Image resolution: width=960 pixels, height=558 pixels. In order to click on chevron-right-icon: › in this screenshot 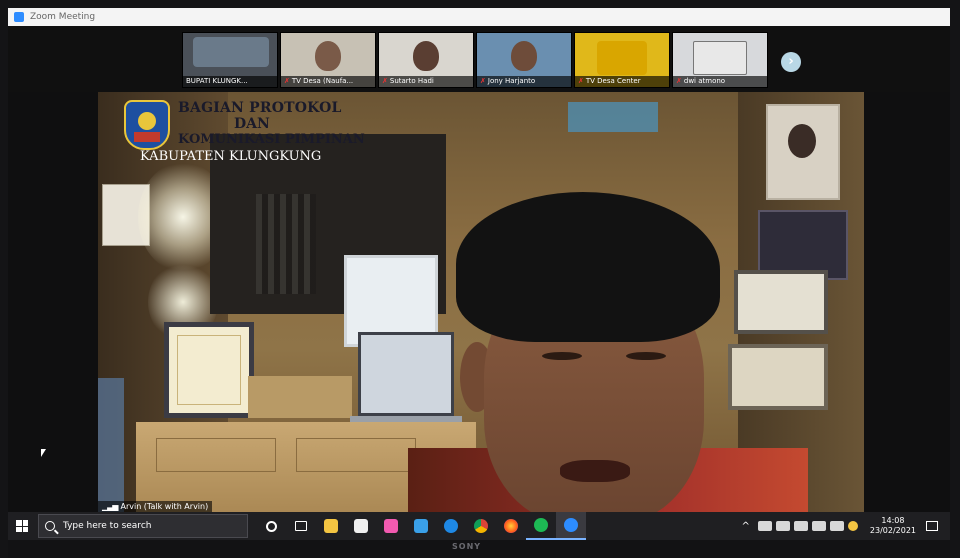, I will do `click(791, 61)`.